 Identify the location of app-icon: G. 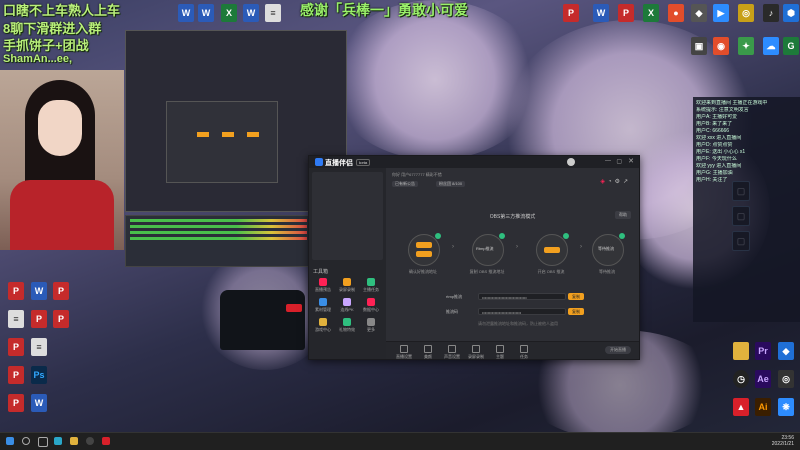
(790, 46).